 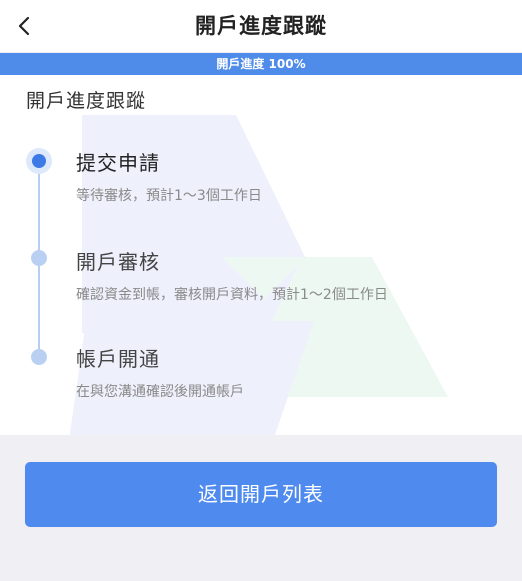 I want to click on progress-label: 開戶進度 100%, so click(x=261, y=64).